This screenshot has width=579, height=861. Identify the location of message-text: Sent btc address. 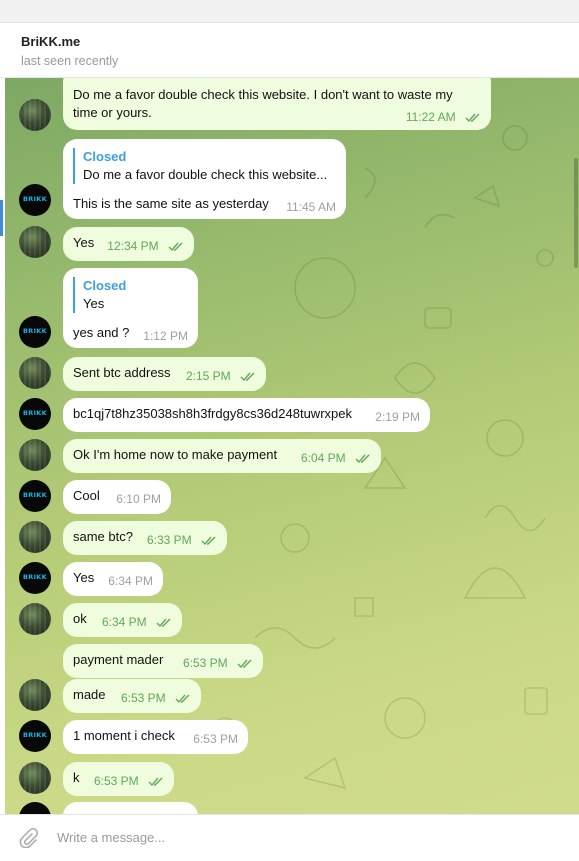
(122, 372).